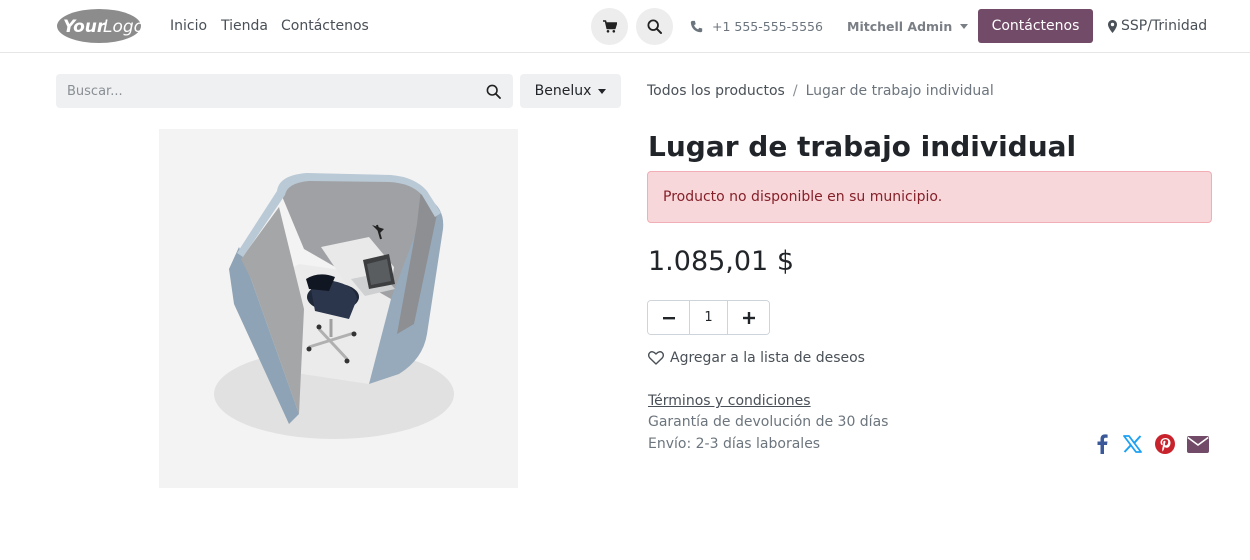  What do you see at coordinates (325, 26) in the screenshot?
I see `nav-link-contactenos: Contáctenos` at bounding box center [325, 26].